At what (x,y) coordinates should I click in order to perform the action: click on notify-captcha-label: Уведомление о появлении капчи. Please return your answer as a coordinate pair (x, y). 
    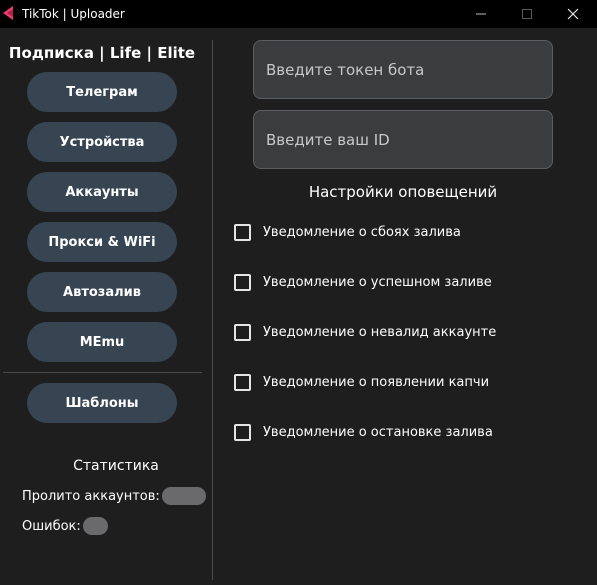
    Looking at the image, I should click on (376, 382).